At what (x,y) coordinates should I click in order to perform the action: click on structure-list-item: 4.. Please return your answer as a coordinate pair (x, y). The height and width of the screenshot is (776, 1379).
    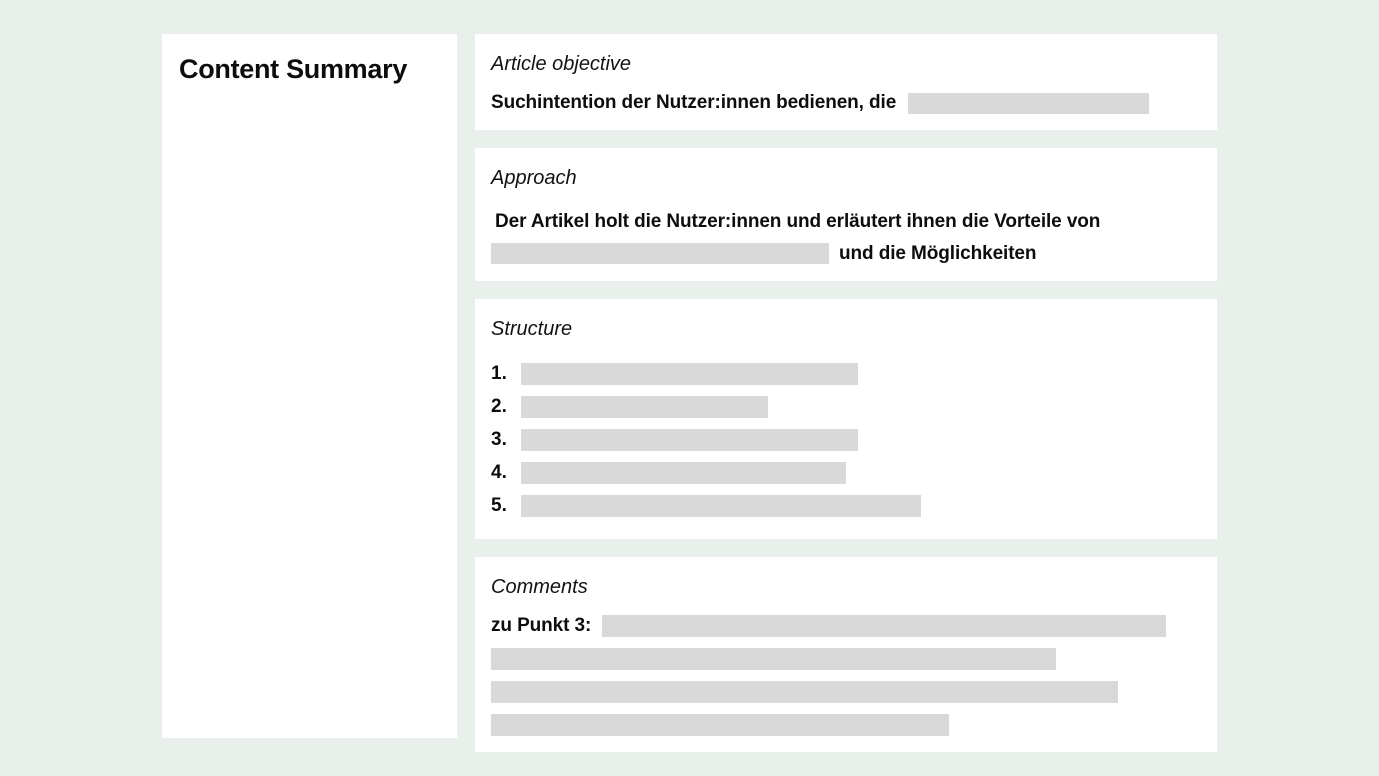
    Looking at the image, I should click on (846, 473).